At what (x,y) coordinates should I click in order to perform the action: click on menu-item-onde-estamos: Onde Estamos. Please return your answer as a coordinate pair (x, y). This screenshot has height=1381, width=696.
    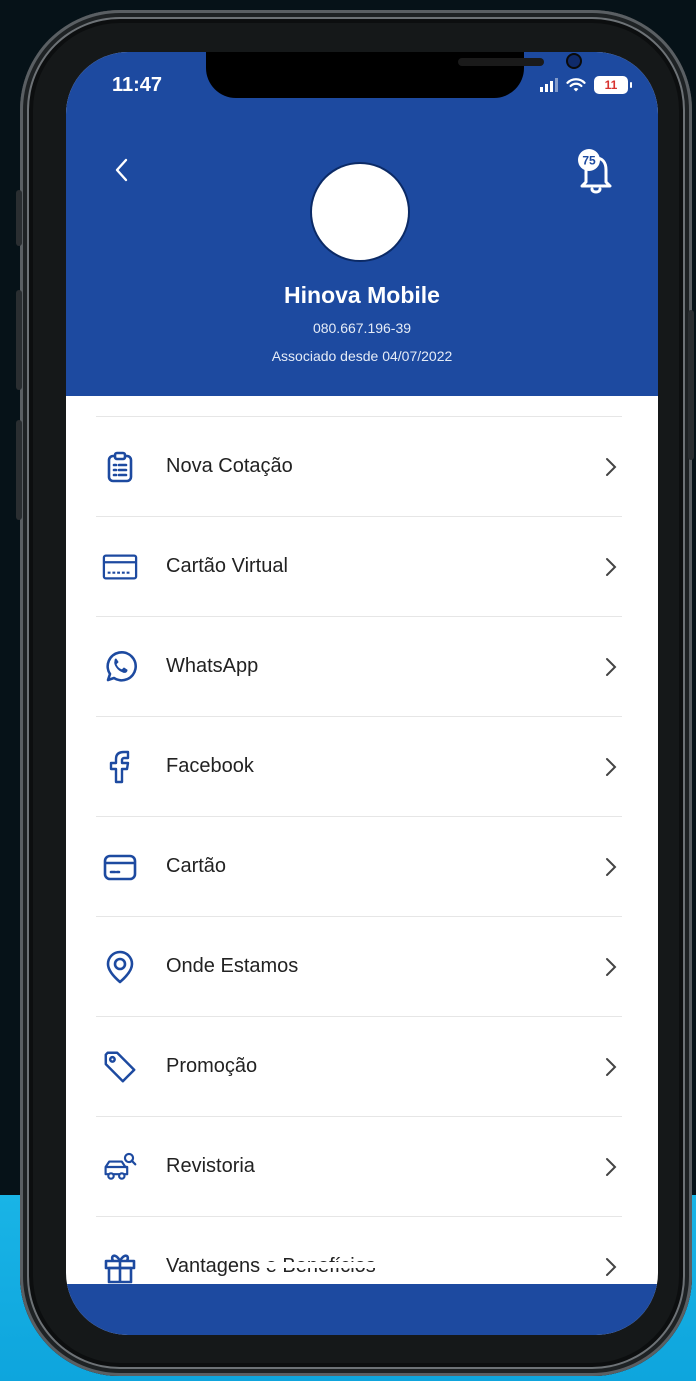
    Looking at the image, I should click on (359, 967).